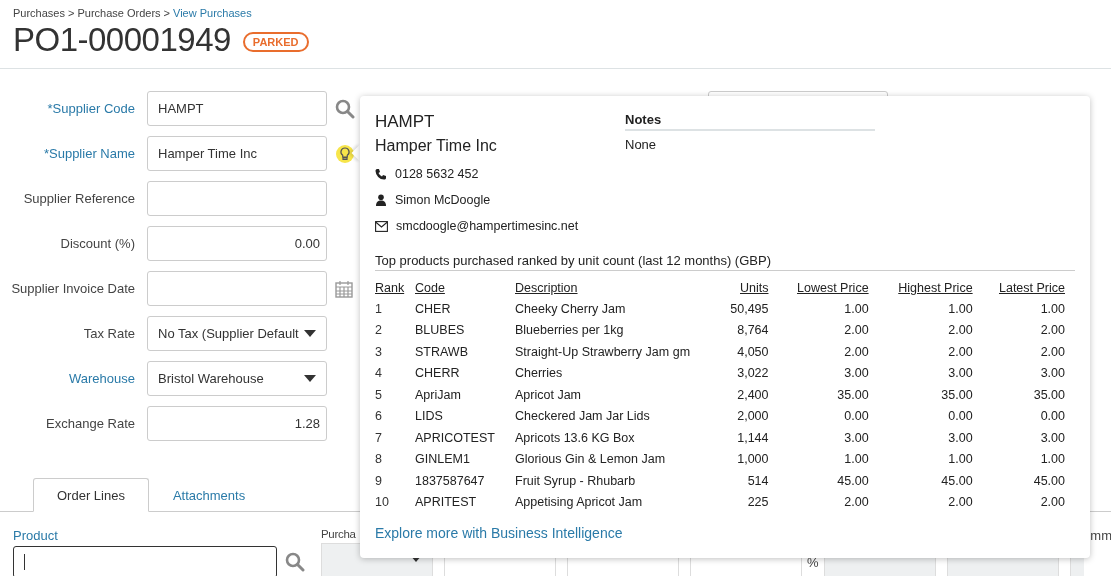  What do you see at coordinates (571, 309) in the screenshot?
I see `table-cell-text: Cheeky Cherry Jam` at bounding box center [571, 309].